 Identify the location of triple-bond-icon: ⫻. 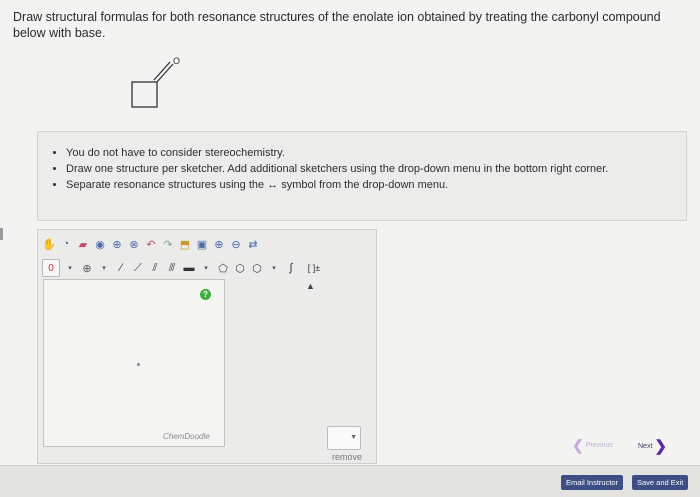
(172, 268).